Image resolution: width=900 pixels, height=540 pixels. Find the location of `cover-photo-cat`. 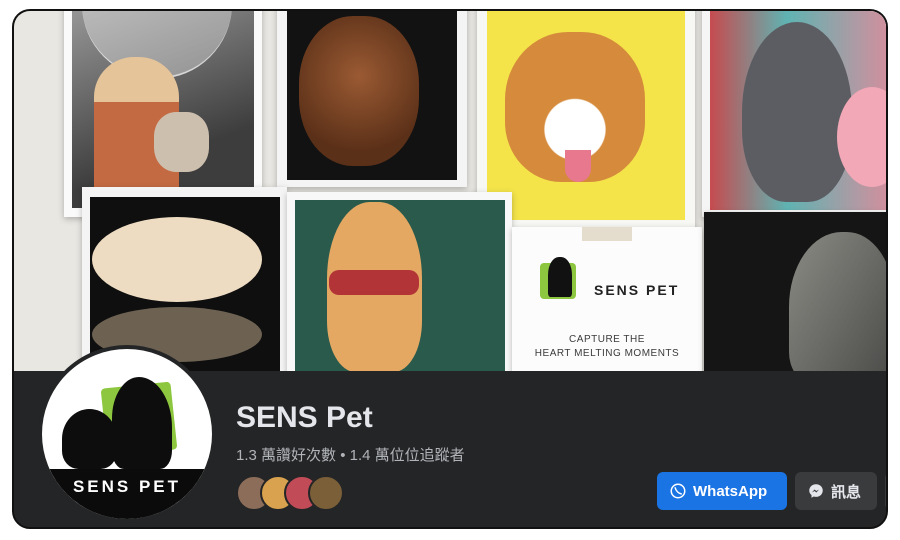

cover-photo-cat is located at coordinates (795, 296).